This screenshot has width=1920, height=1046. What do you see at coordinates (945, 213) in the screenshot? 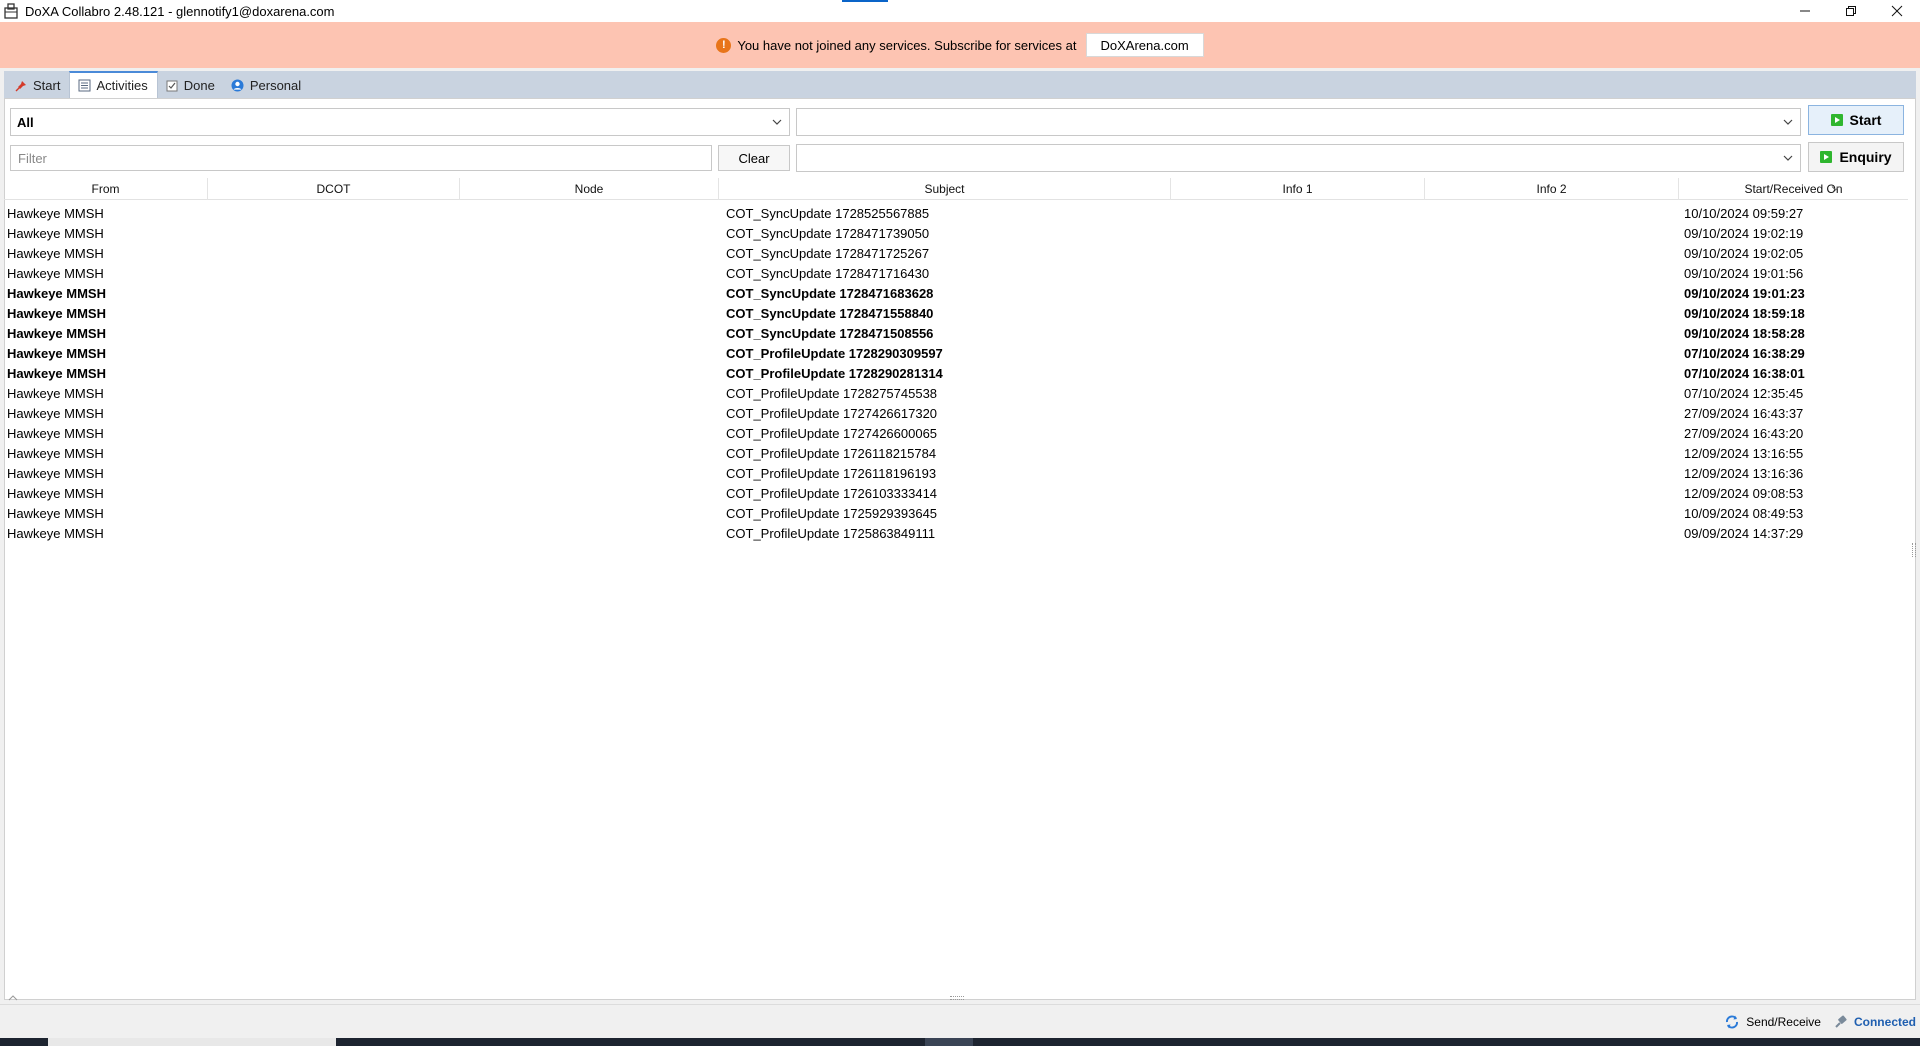
I see `cell-subject: COT_SyncUpdate 1728525567885` at bounding box center [945, 213].